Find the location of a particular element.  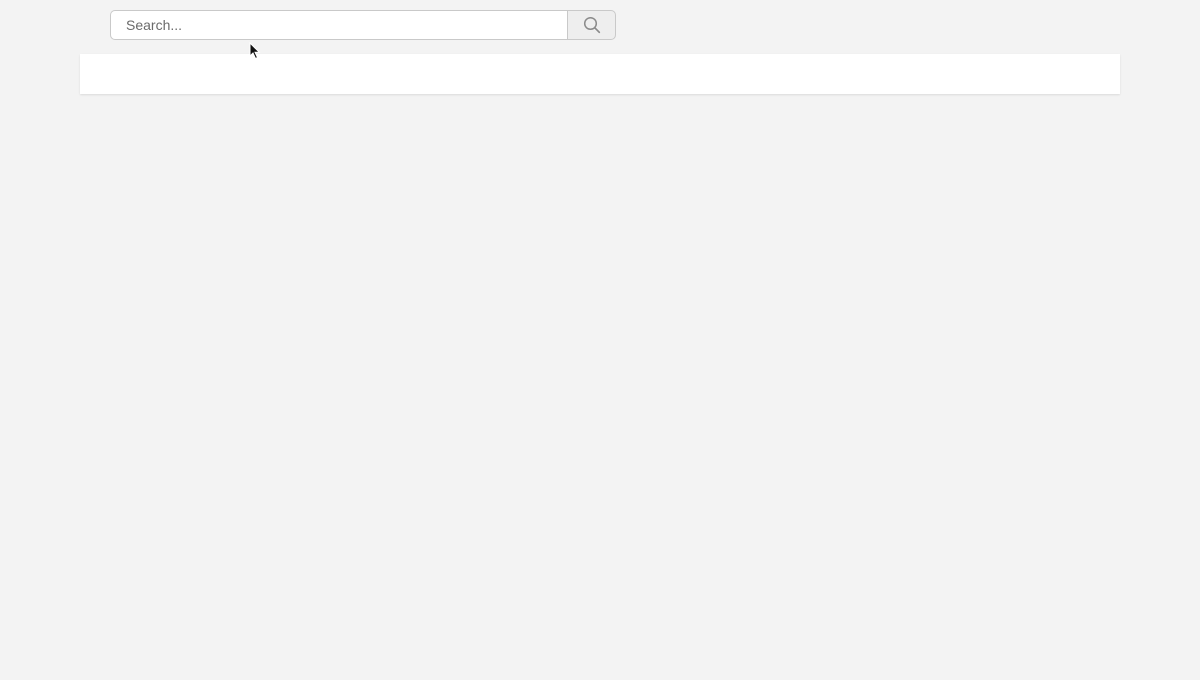

search-button is located at coordinates (591, 25).